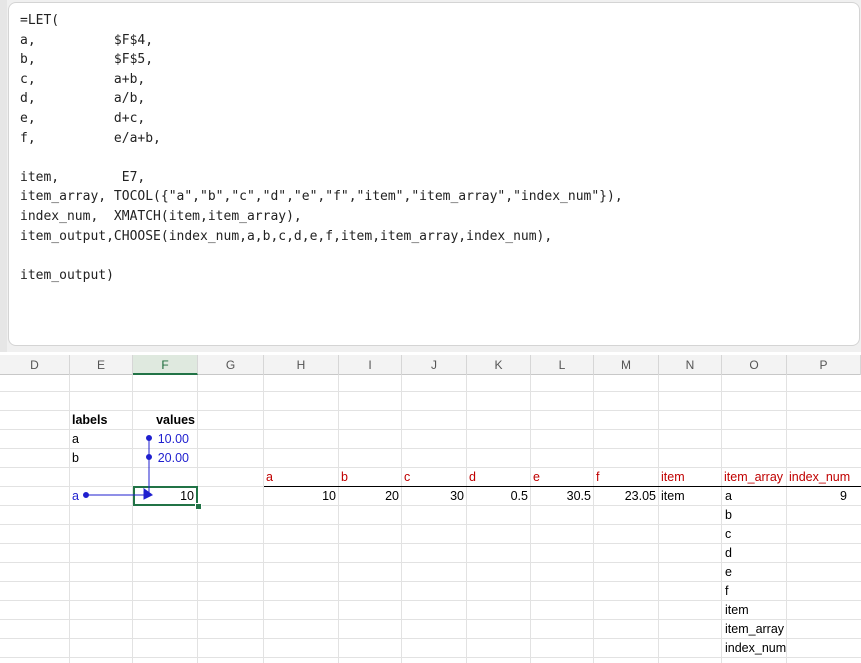  What do you see at coordinates (118, 467) in the screenshot?
I see `trace-precedent-arrows` at bounding box center [118, 467].